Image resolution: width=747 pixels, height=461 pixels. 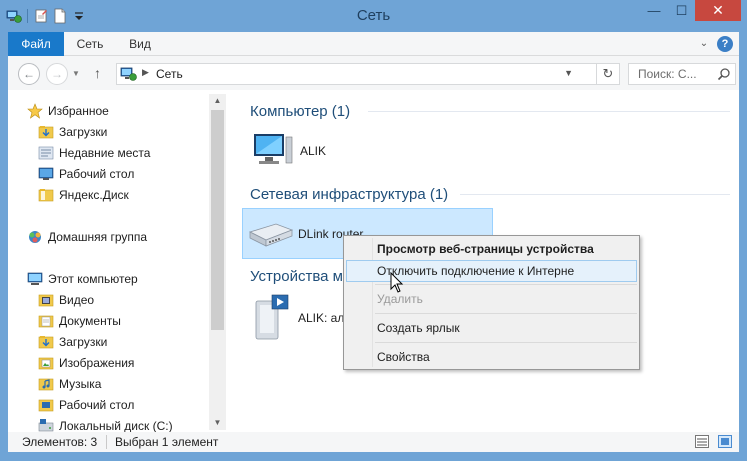 I want to click on arrow-left-icon: ←, so click(x=29, y=74).